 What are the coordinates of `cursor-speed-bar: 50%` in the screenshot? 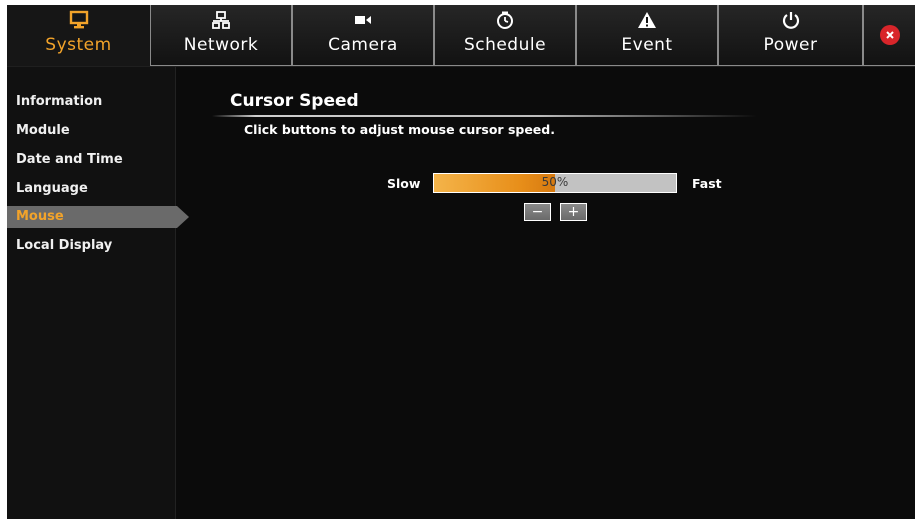 It's located at (555, 183).